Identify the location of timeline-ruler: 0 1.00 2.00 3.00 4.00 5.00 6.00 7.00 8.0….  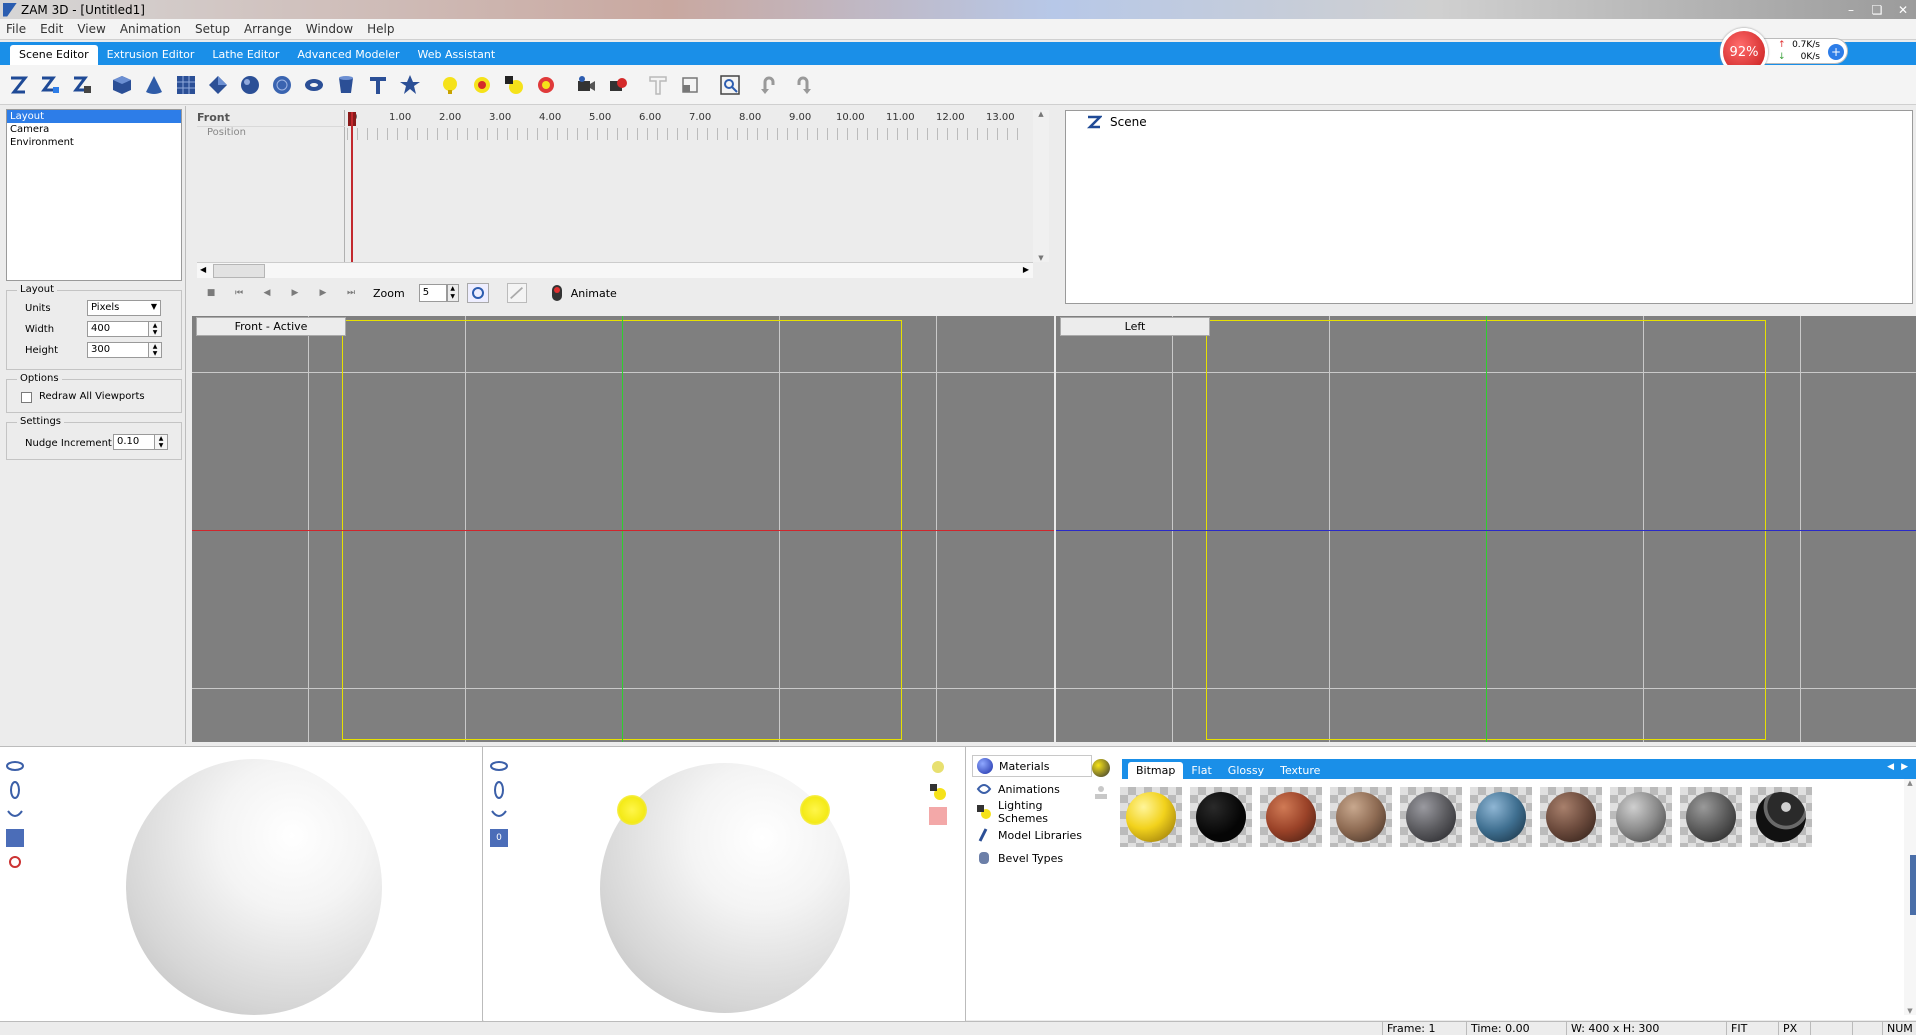
(683, 125).